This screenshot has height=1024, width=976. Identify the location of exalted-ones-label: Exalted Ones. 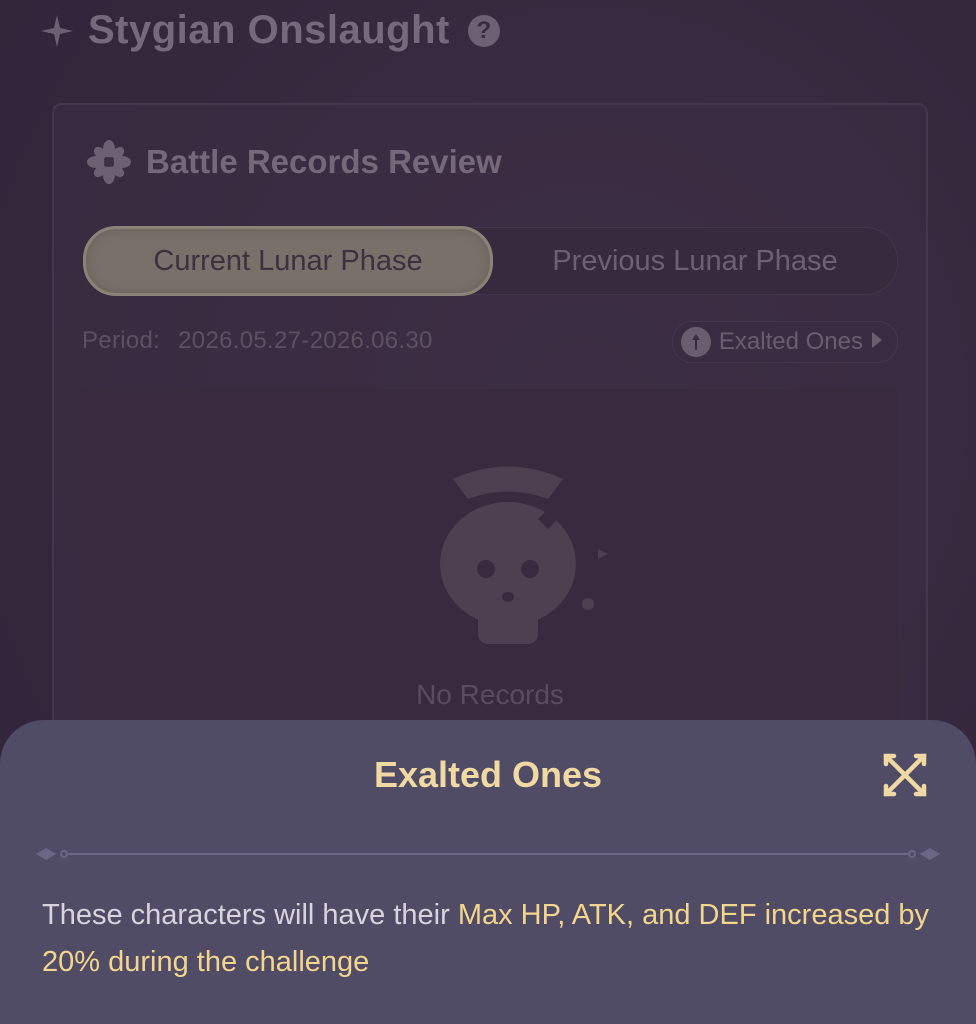
(790, 341).